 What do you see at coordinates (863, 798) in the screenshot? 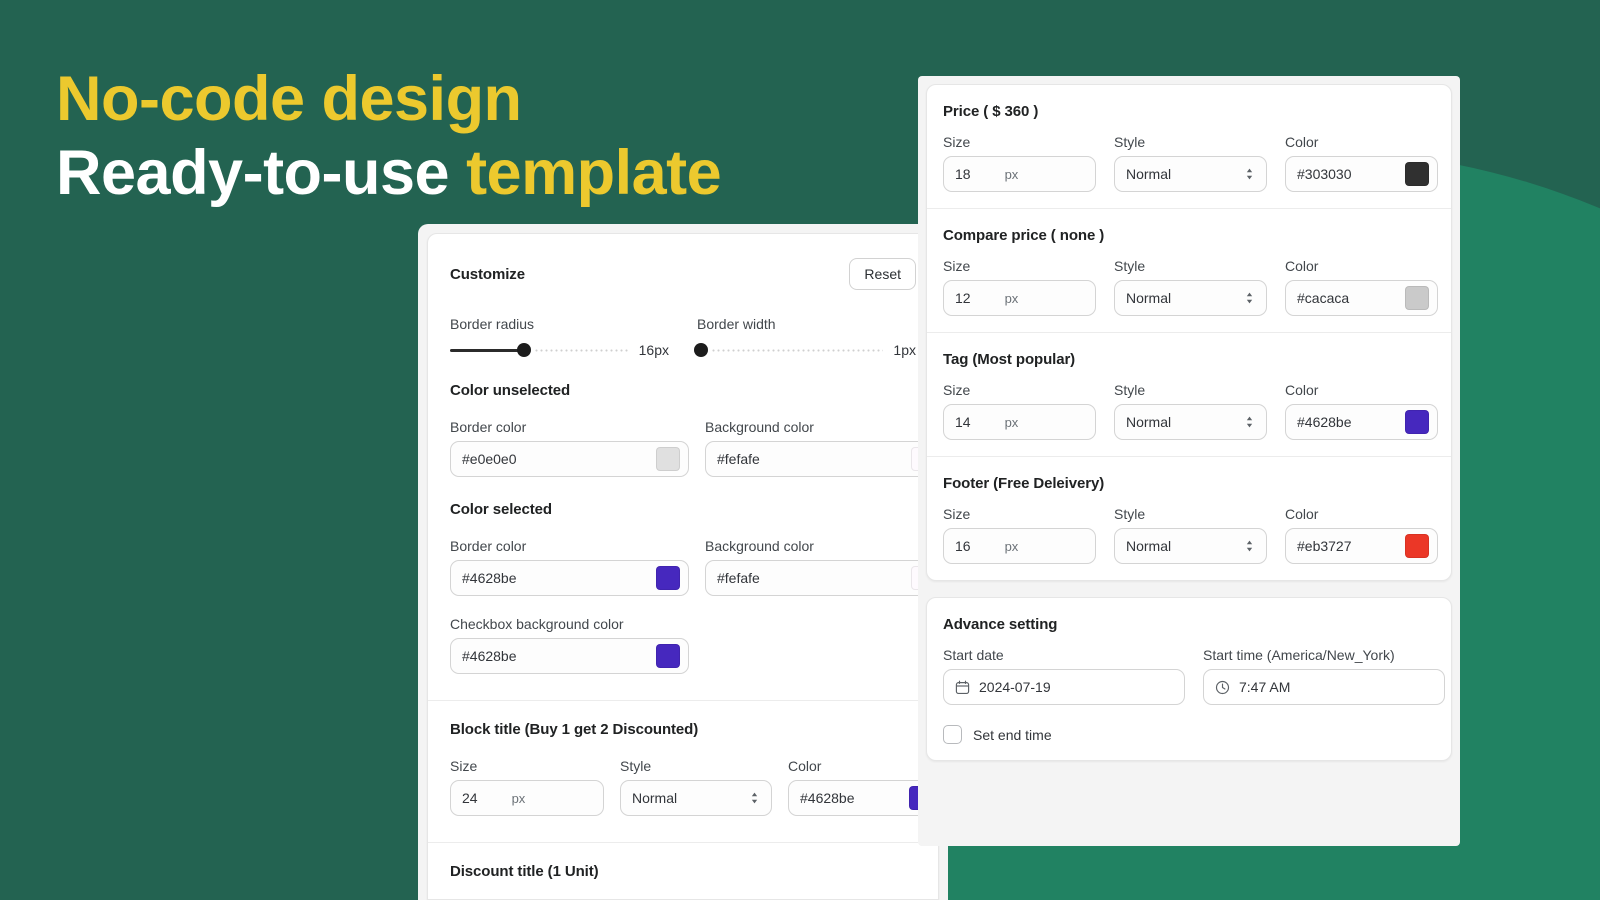
I see `block-title-color-input: #4628be` at bounding box center [863, 798].